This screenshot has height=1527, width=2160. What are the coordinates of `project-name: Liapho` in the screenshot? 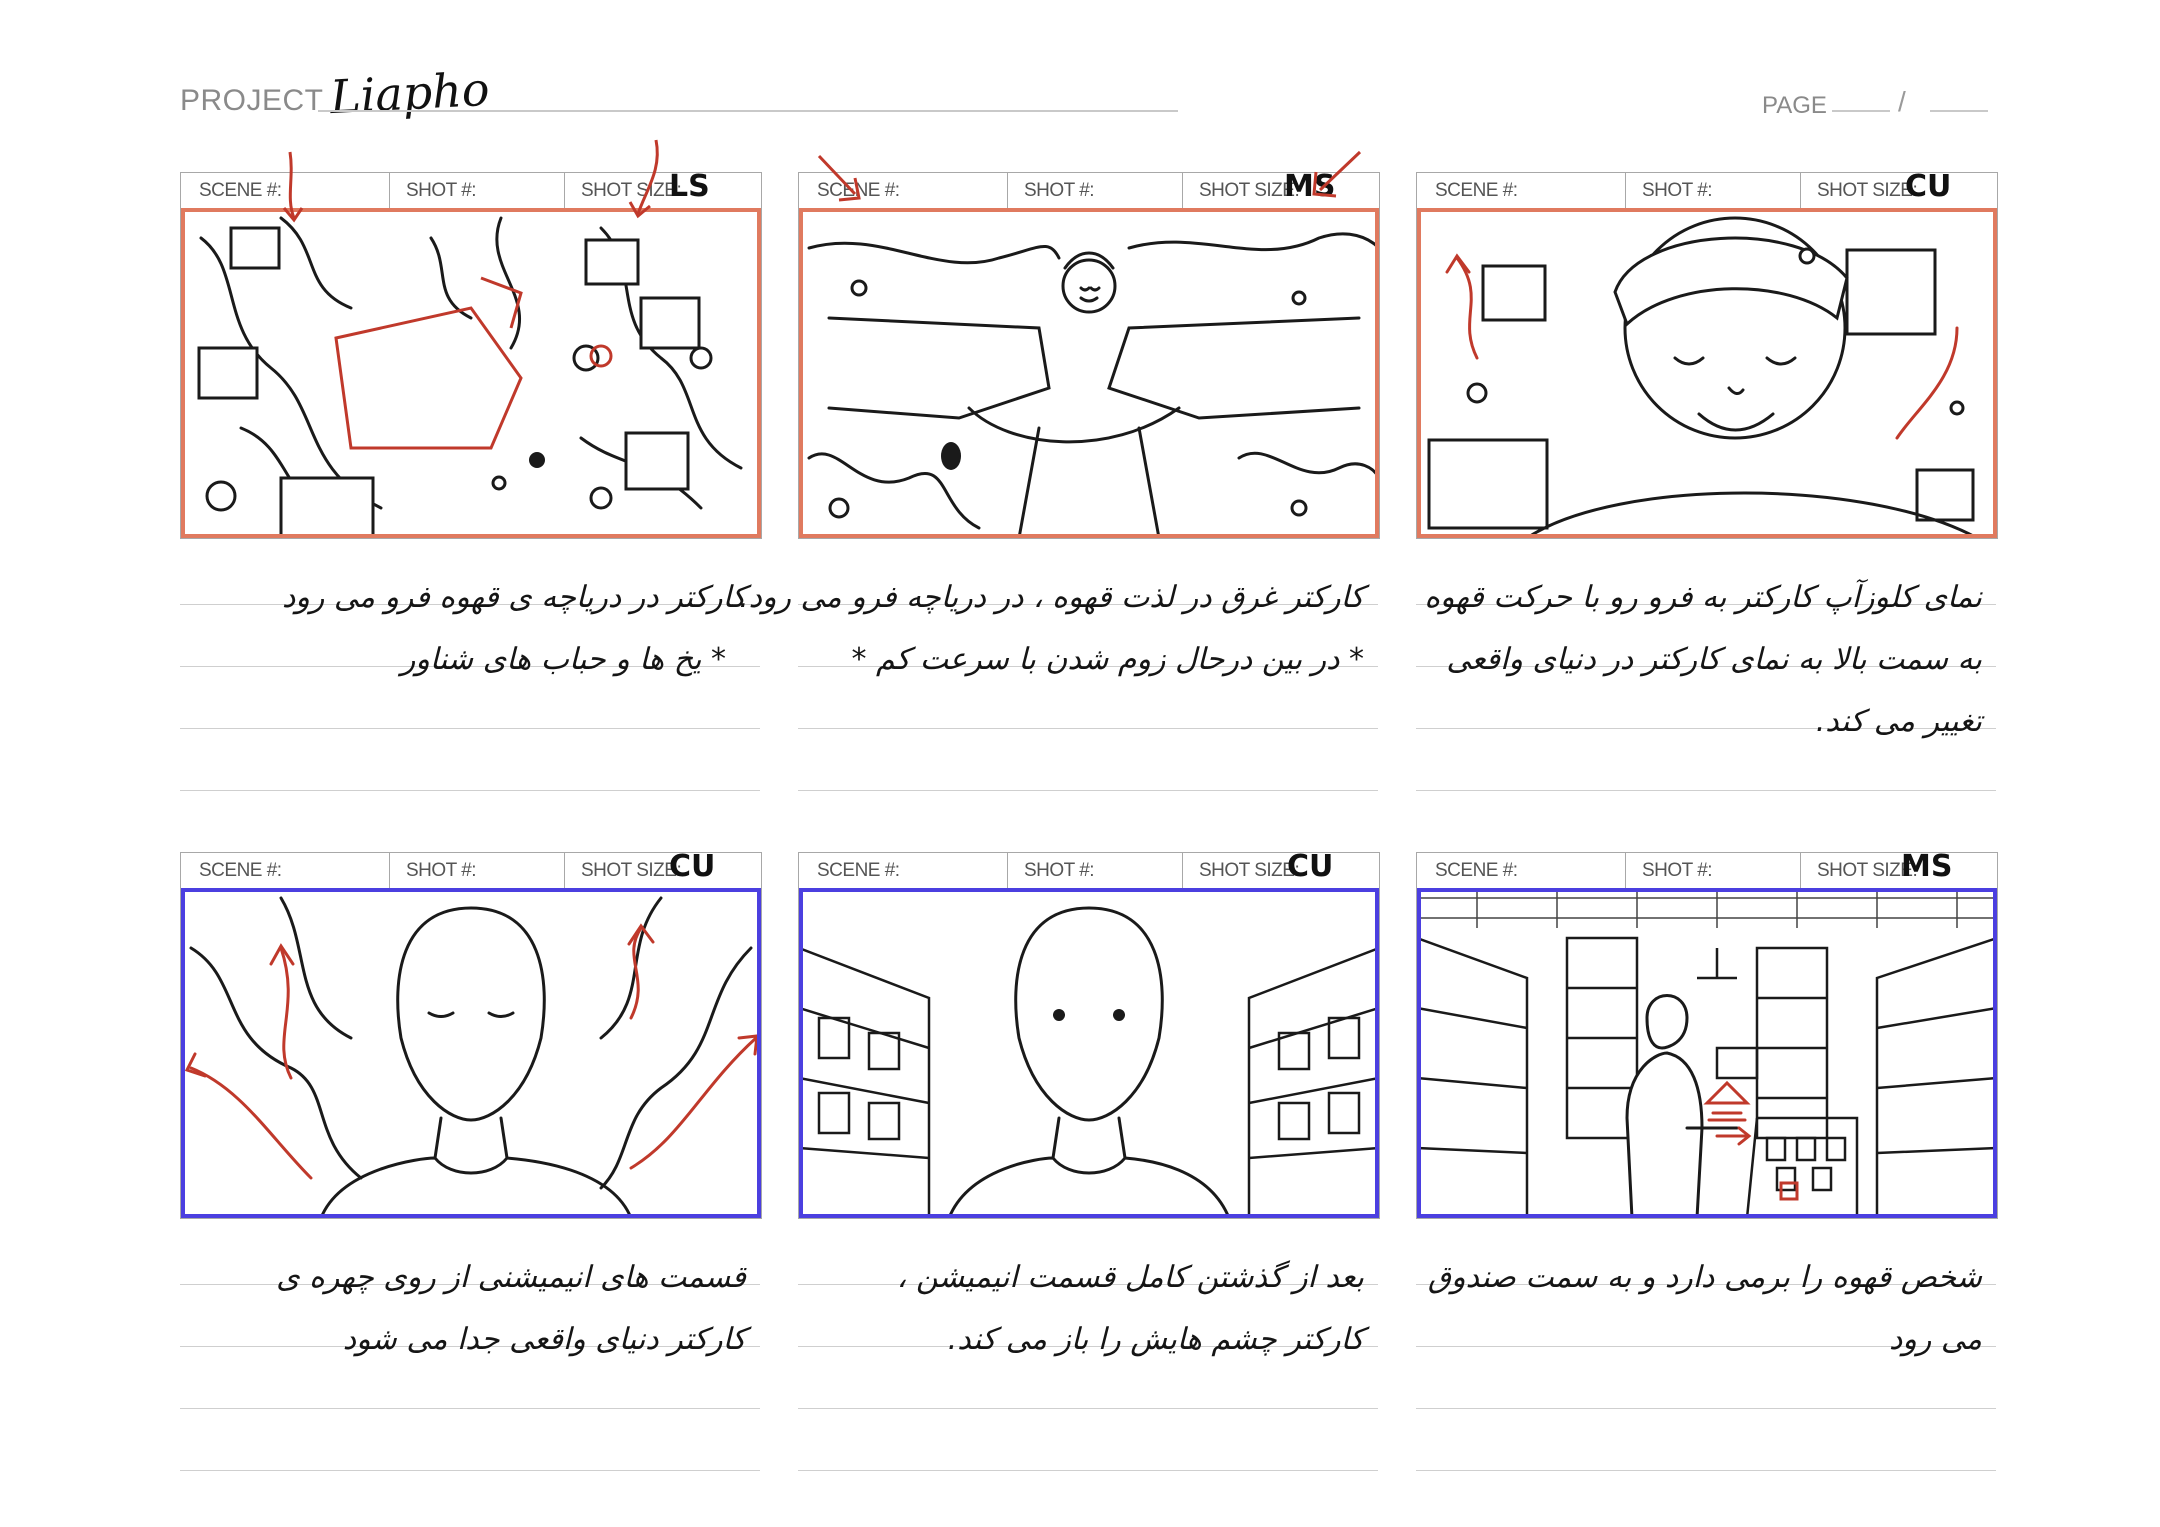 It's located at (409, 93).